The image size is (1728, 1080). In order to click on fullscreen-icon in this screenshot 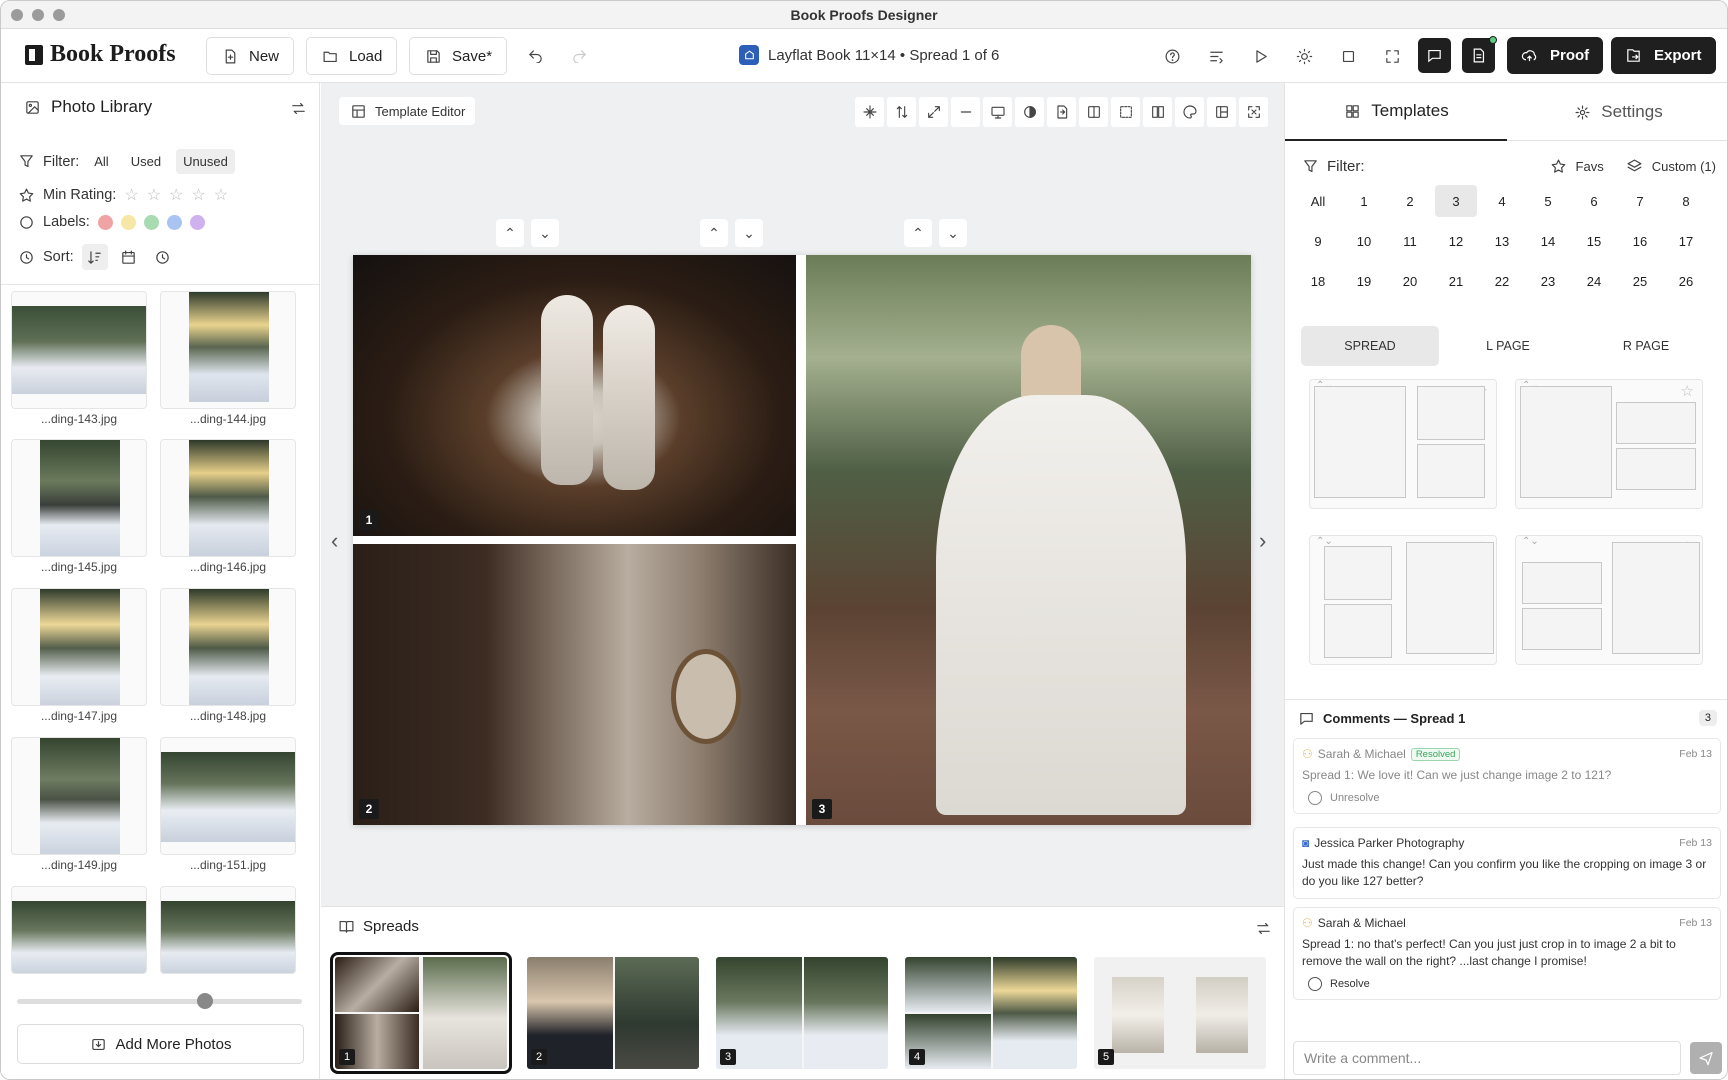, I will do `click(1392, 56)`.